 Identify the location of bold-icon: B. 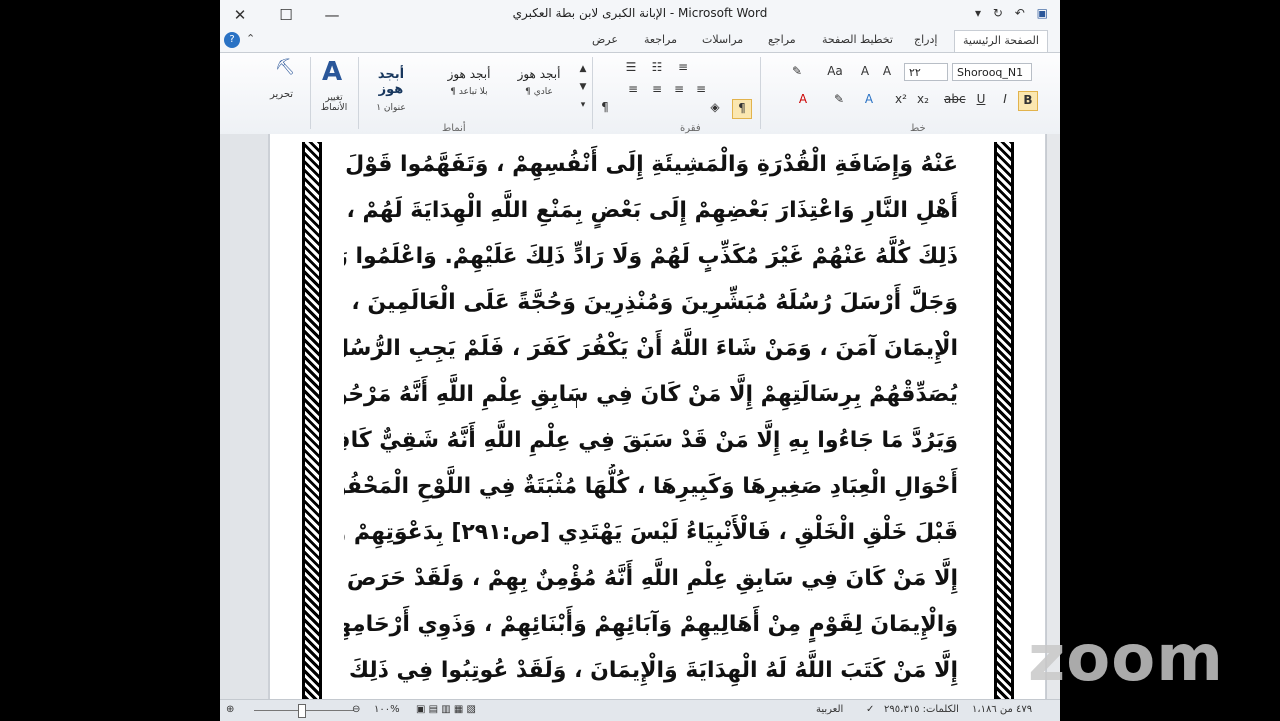
(1028, 101).